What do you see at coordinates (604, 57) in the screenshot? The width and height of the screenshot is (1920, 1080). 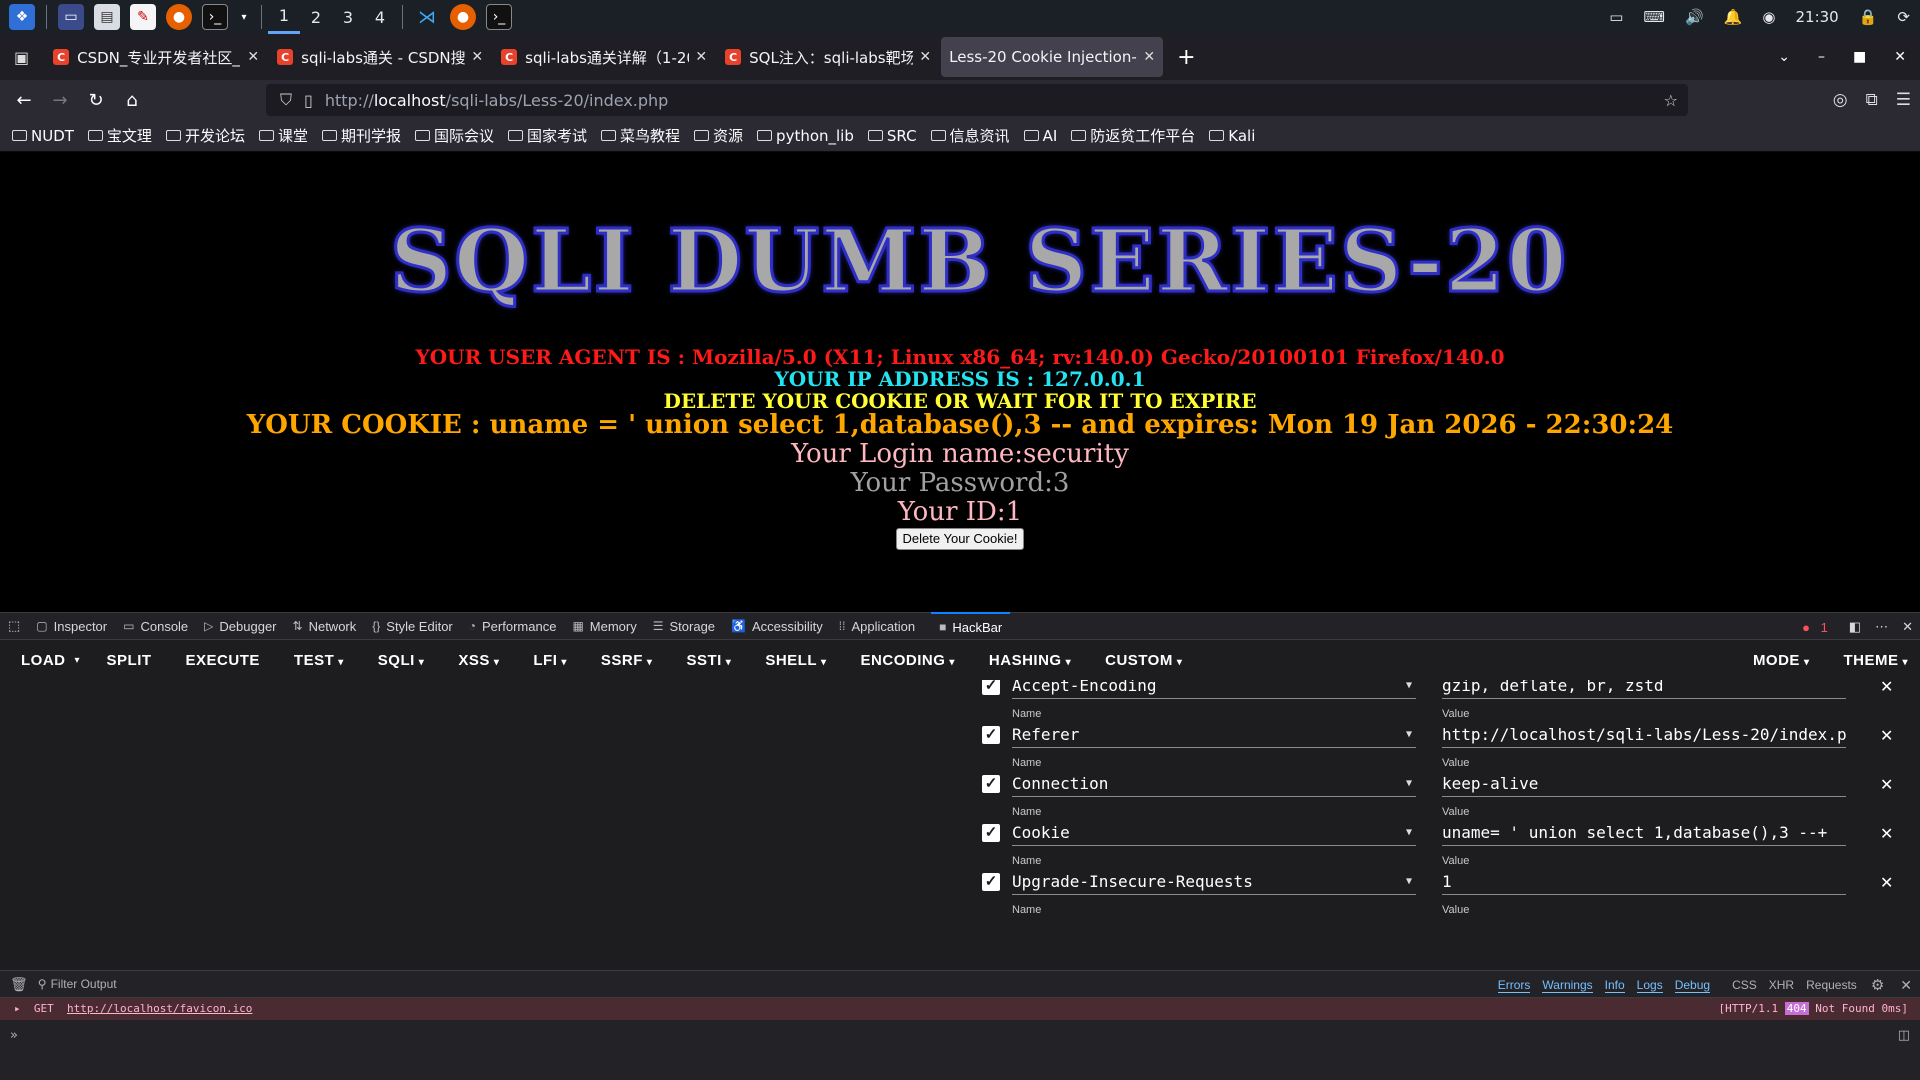 I see `browser-tab: C sqli-labs通关详解（1-20关 ✕` at bounding box center [604, 57].